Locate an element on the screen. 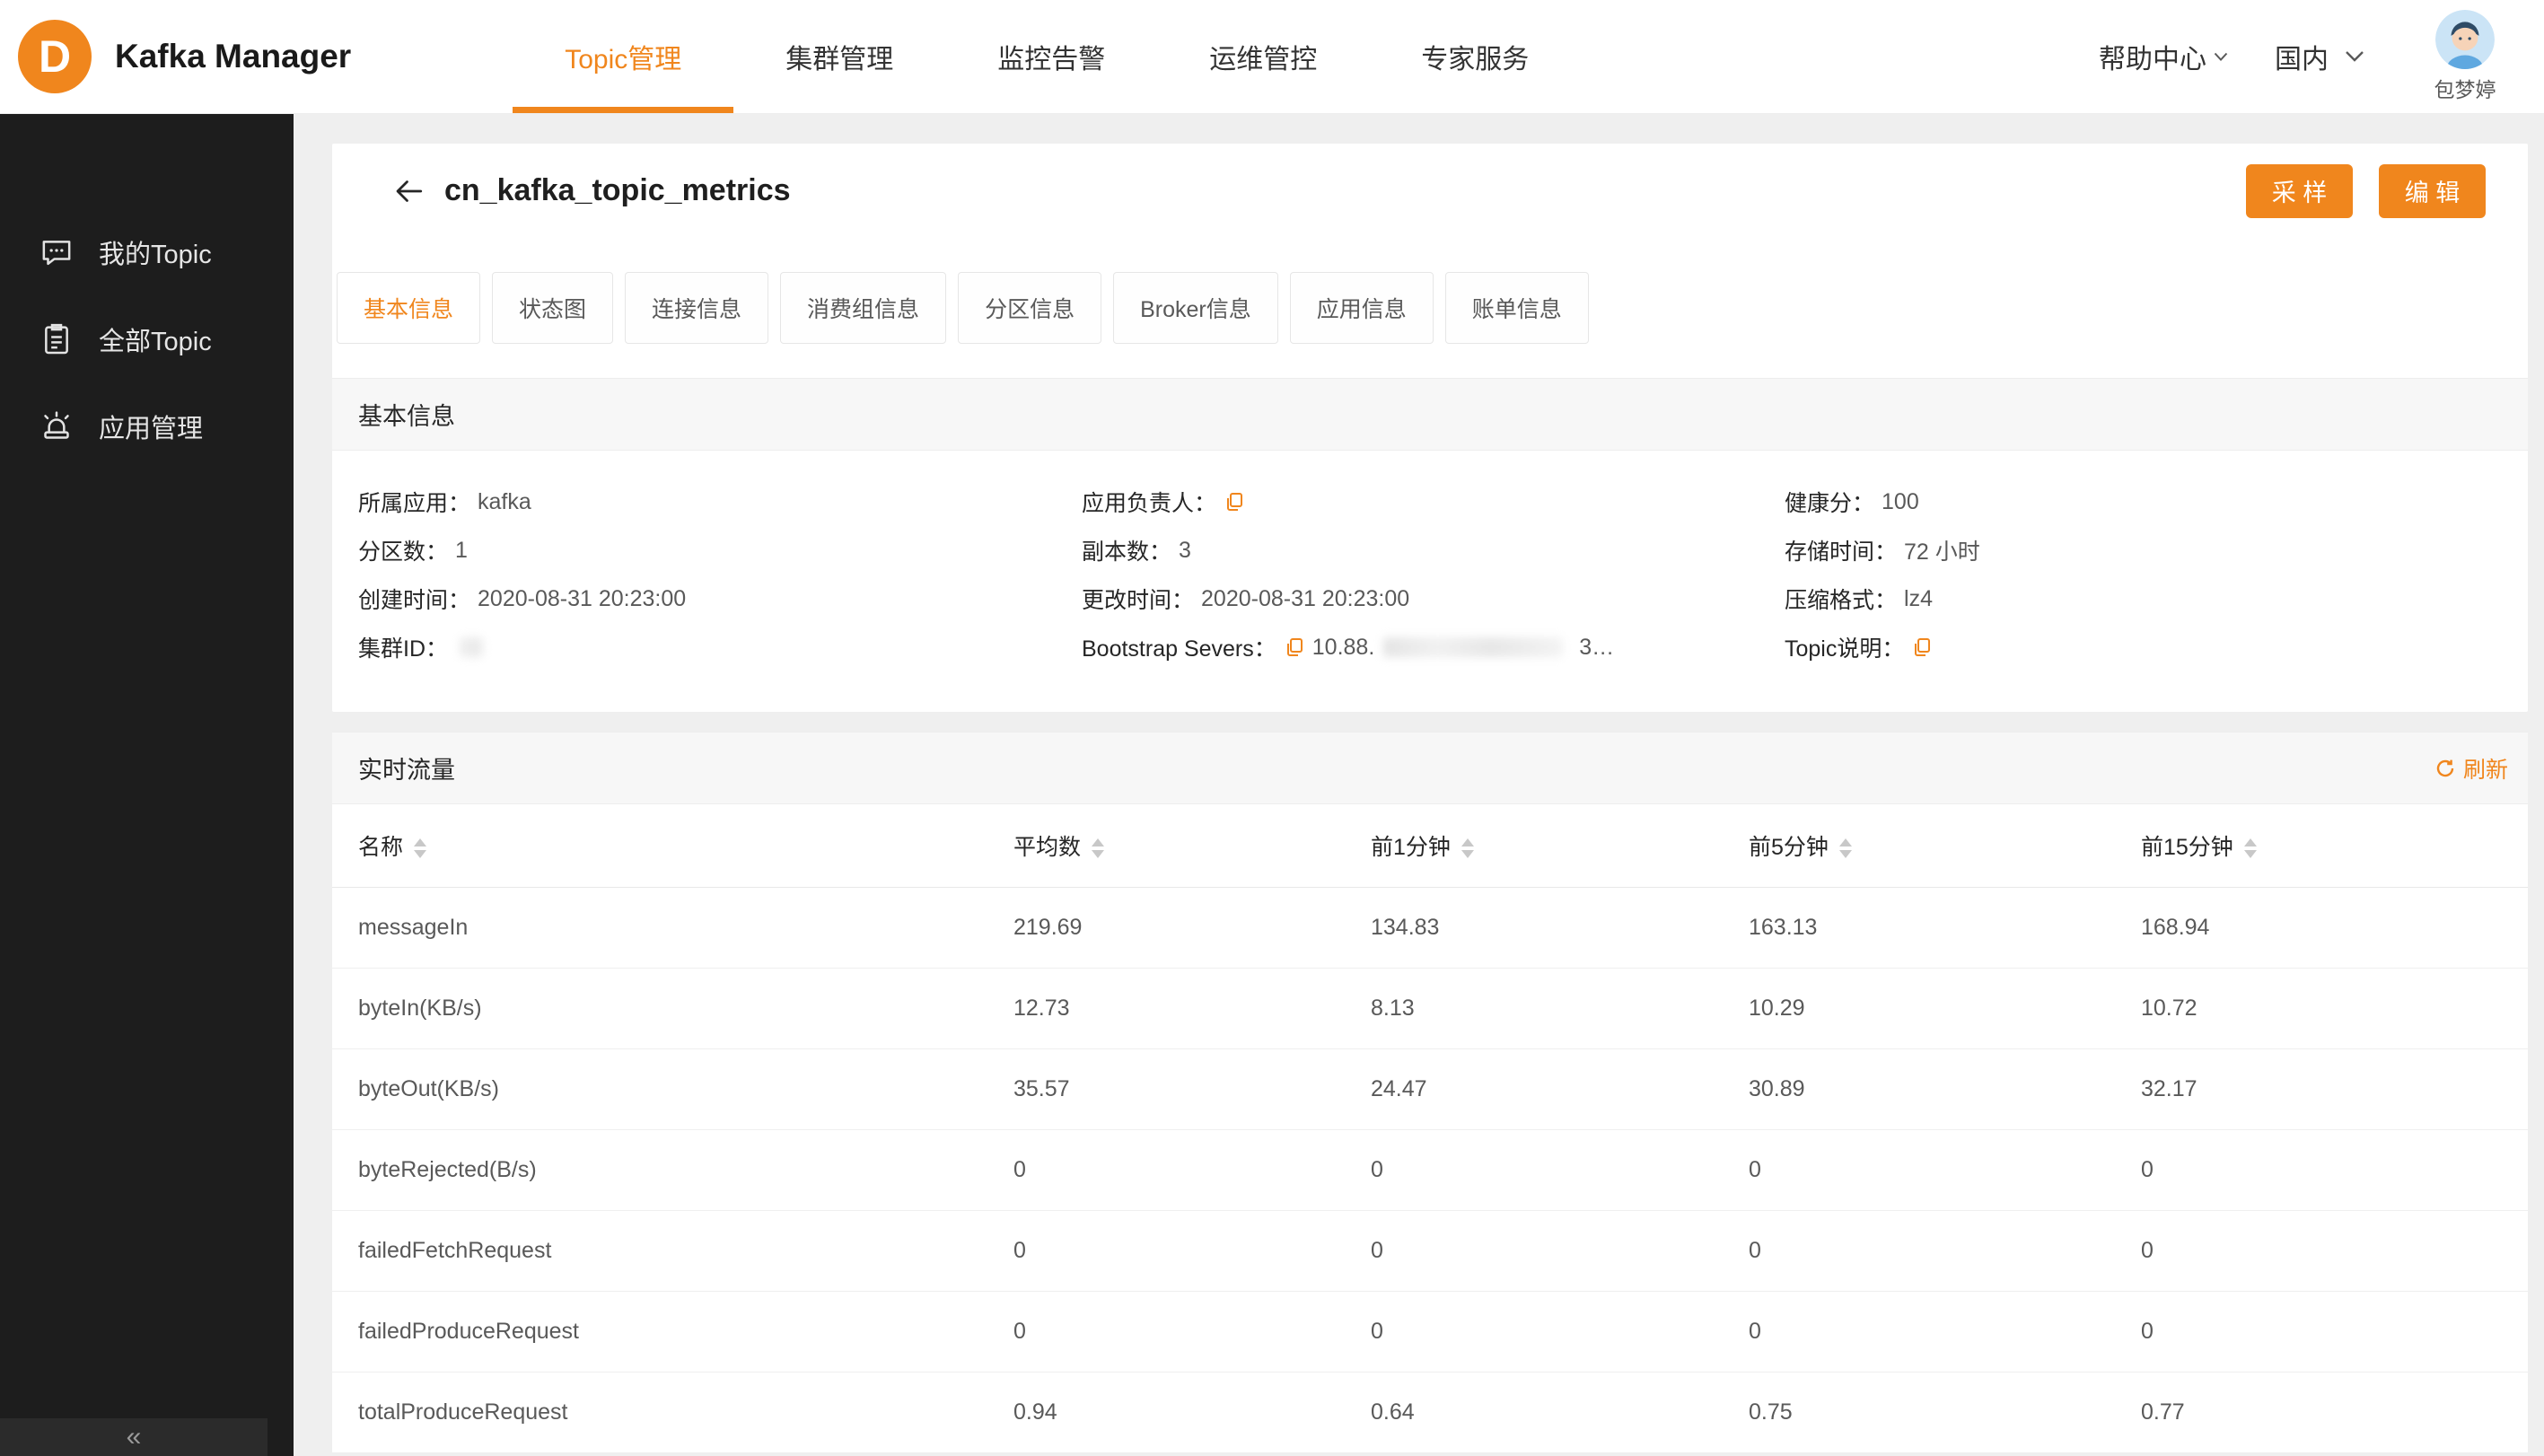  user-block: 包梦婷 is located at coordinates (2465, 57).